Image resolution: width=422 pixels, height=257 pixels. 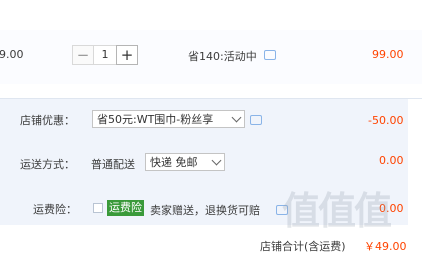 I want to click on shipping-label: 运送方式：, so click(x=47, y=164).